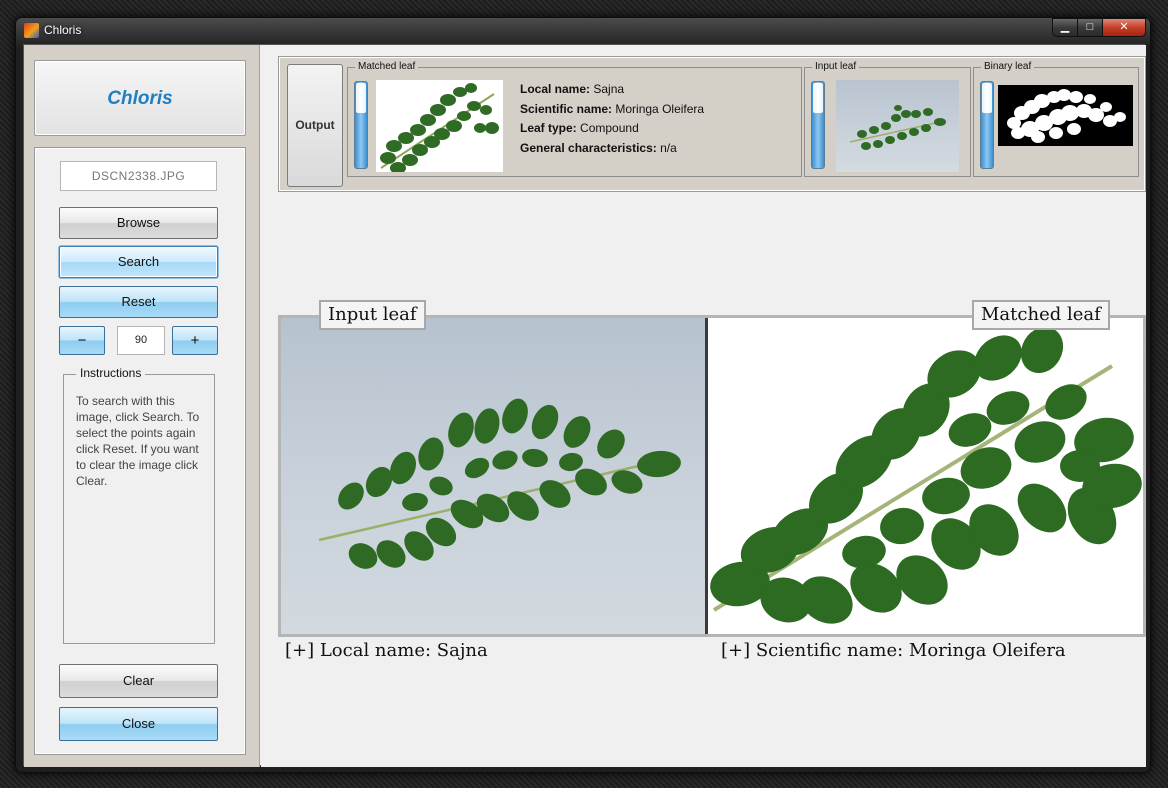 The image size is (1168, 788). I want to click on matched-leaf-image, so click(925, 476).